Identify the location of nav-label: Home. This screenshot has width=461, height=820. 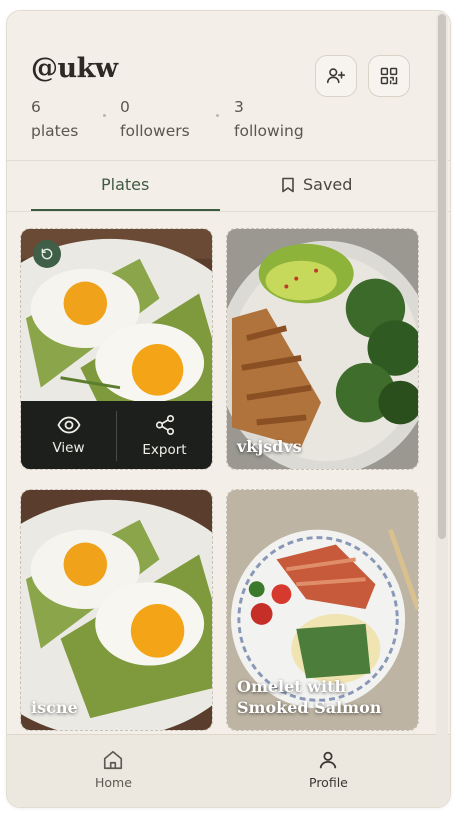
(113, 782).